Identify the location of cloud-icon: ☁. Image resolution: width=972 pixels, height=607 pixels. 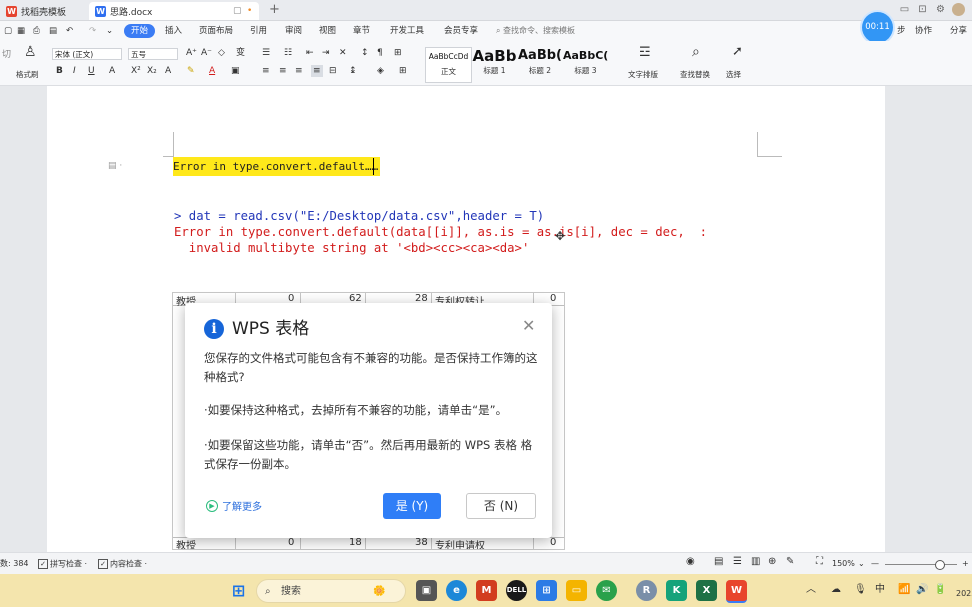
(836, 590).